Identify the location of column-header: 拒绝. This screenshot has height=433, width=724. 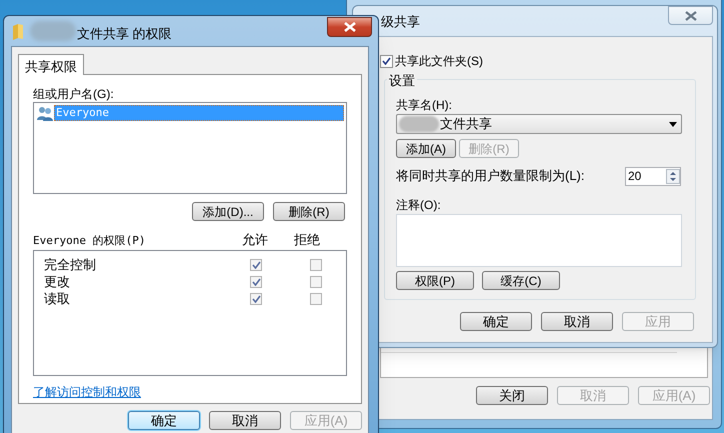
(307, 239).